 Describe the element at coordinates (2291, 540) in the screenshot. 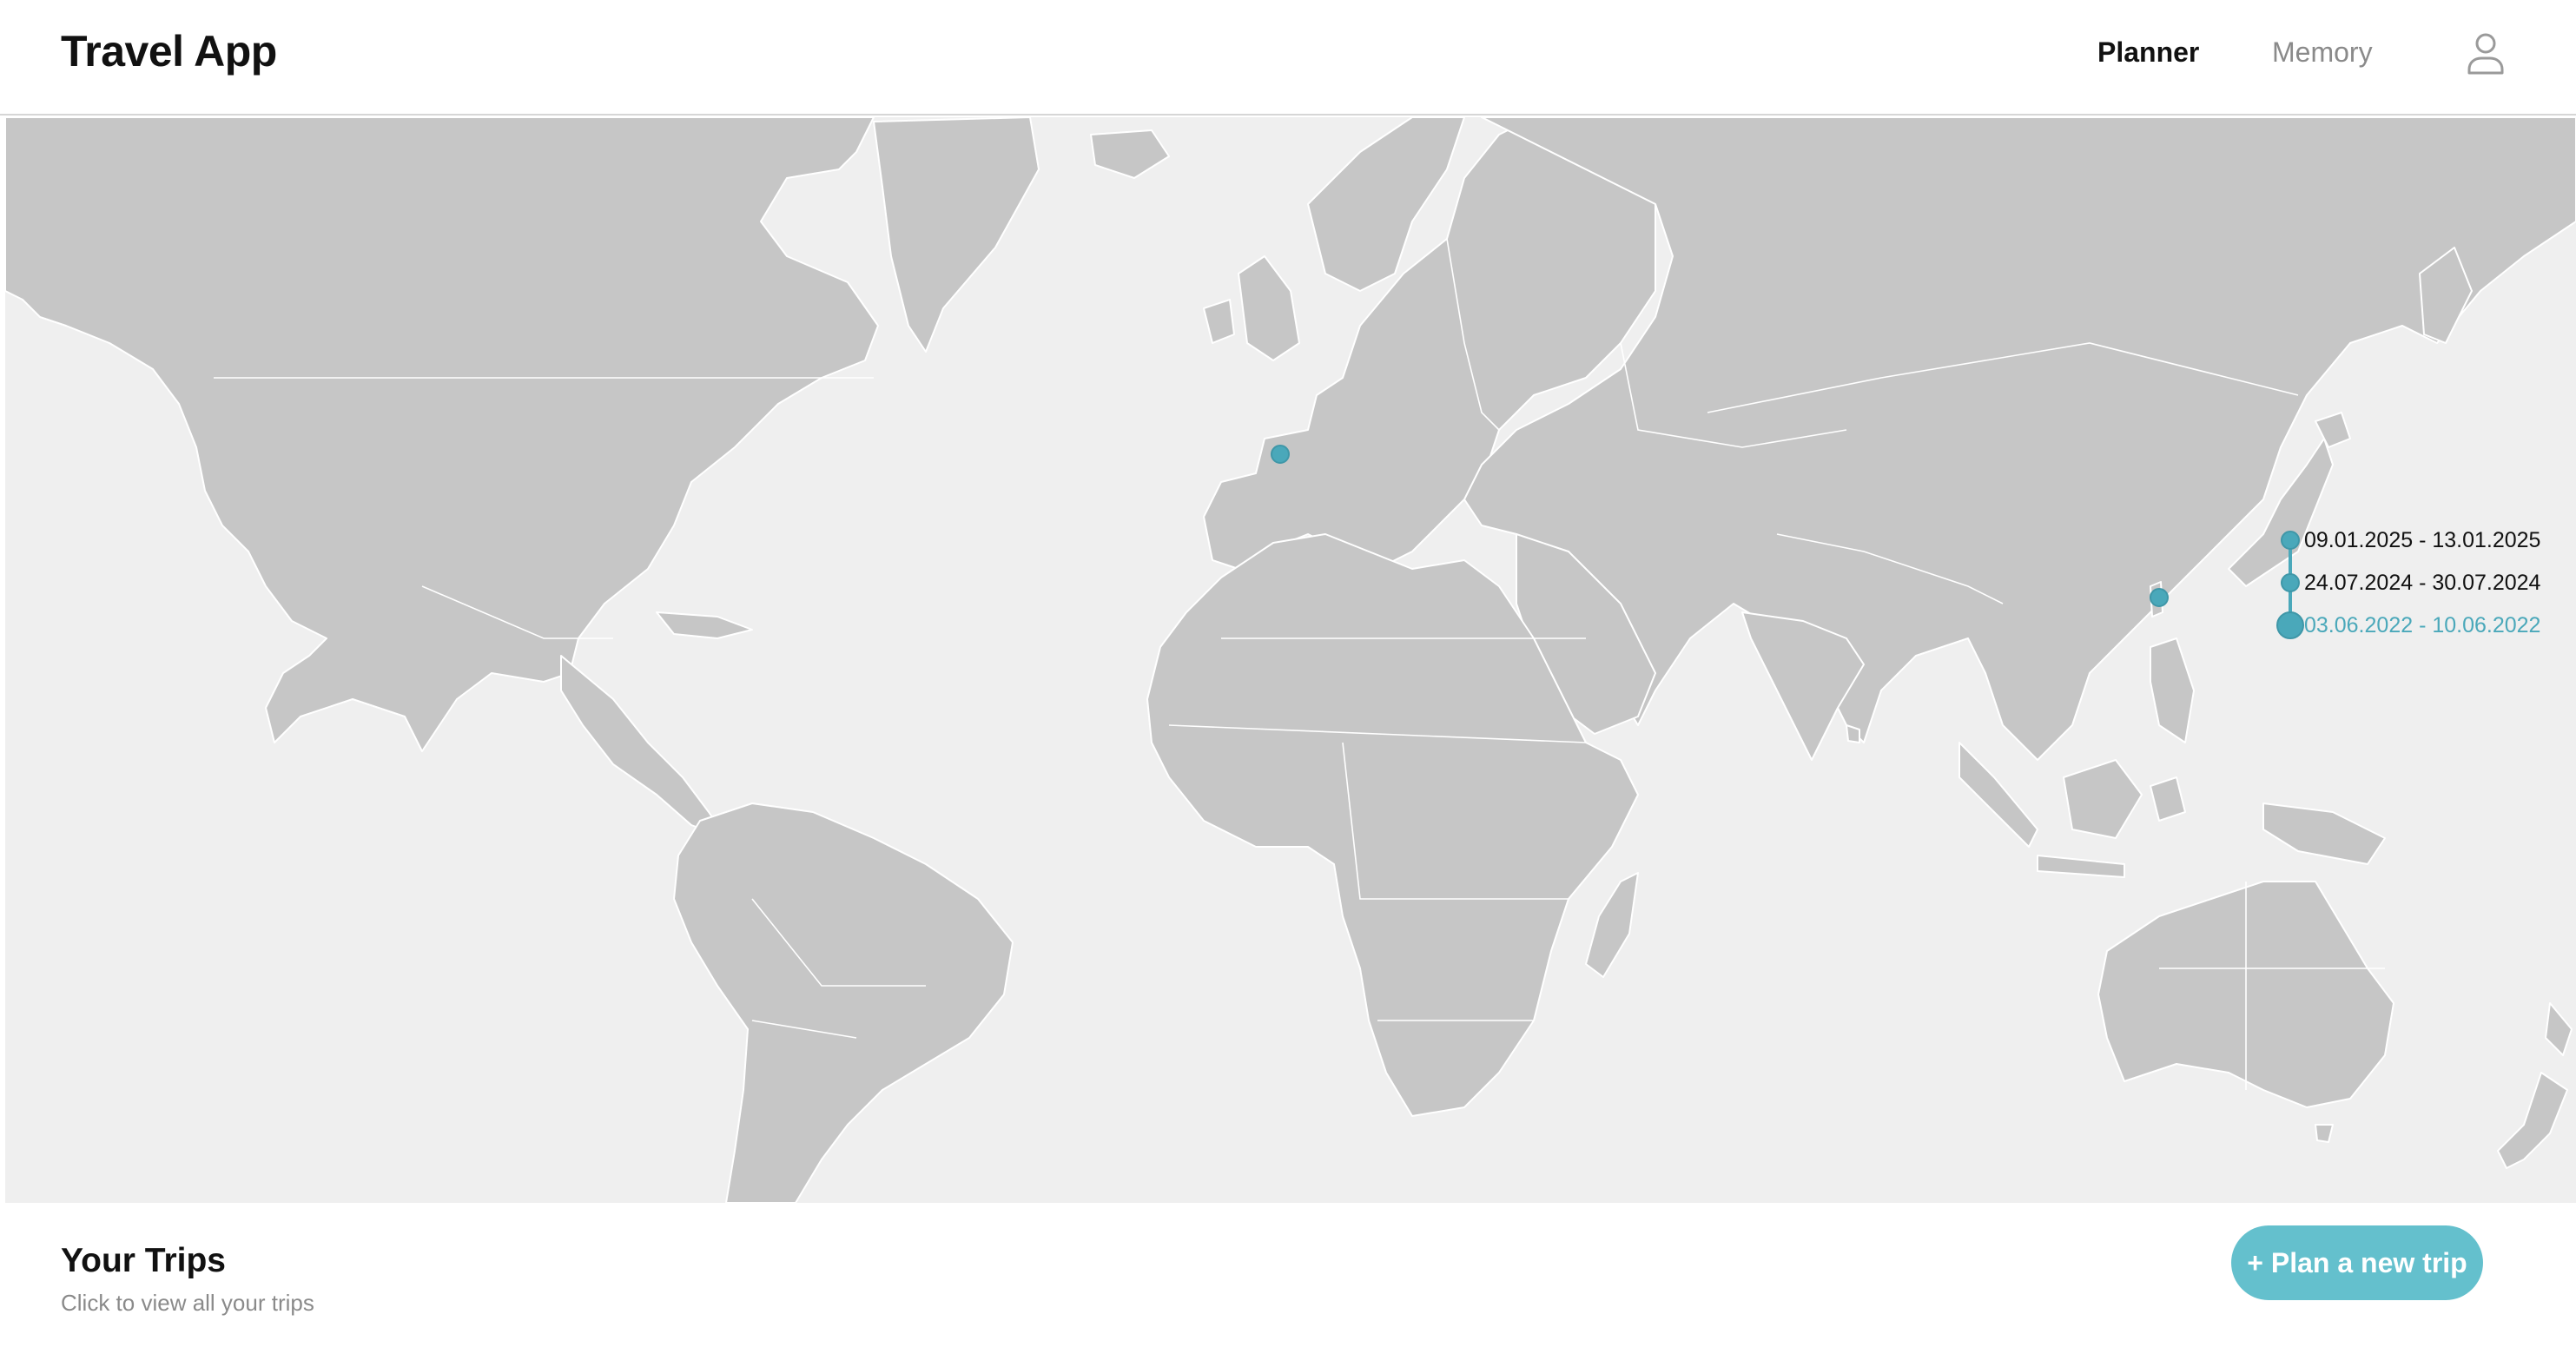

I see `trip-pin-japan-2025` at that location.